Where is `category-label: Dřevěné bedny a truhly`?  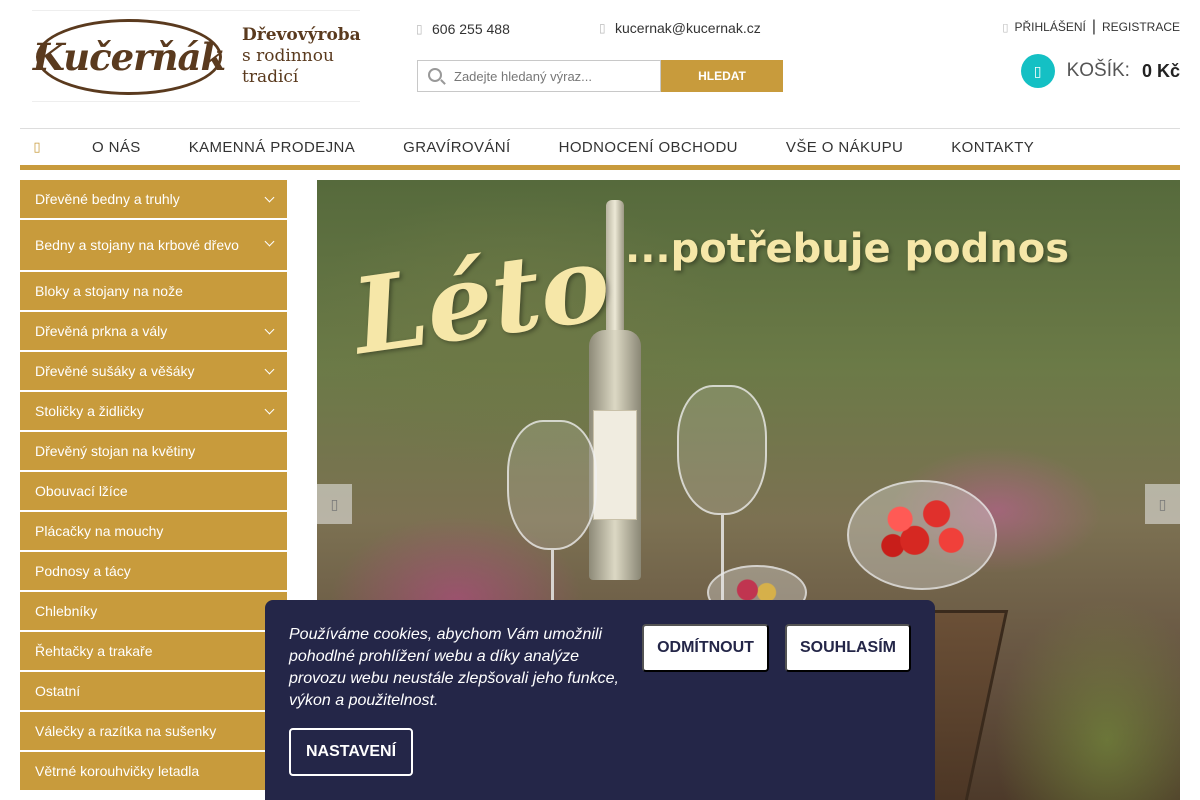
category-label: Dřevěné bedny a truhly is located at coordinates (107, 199).